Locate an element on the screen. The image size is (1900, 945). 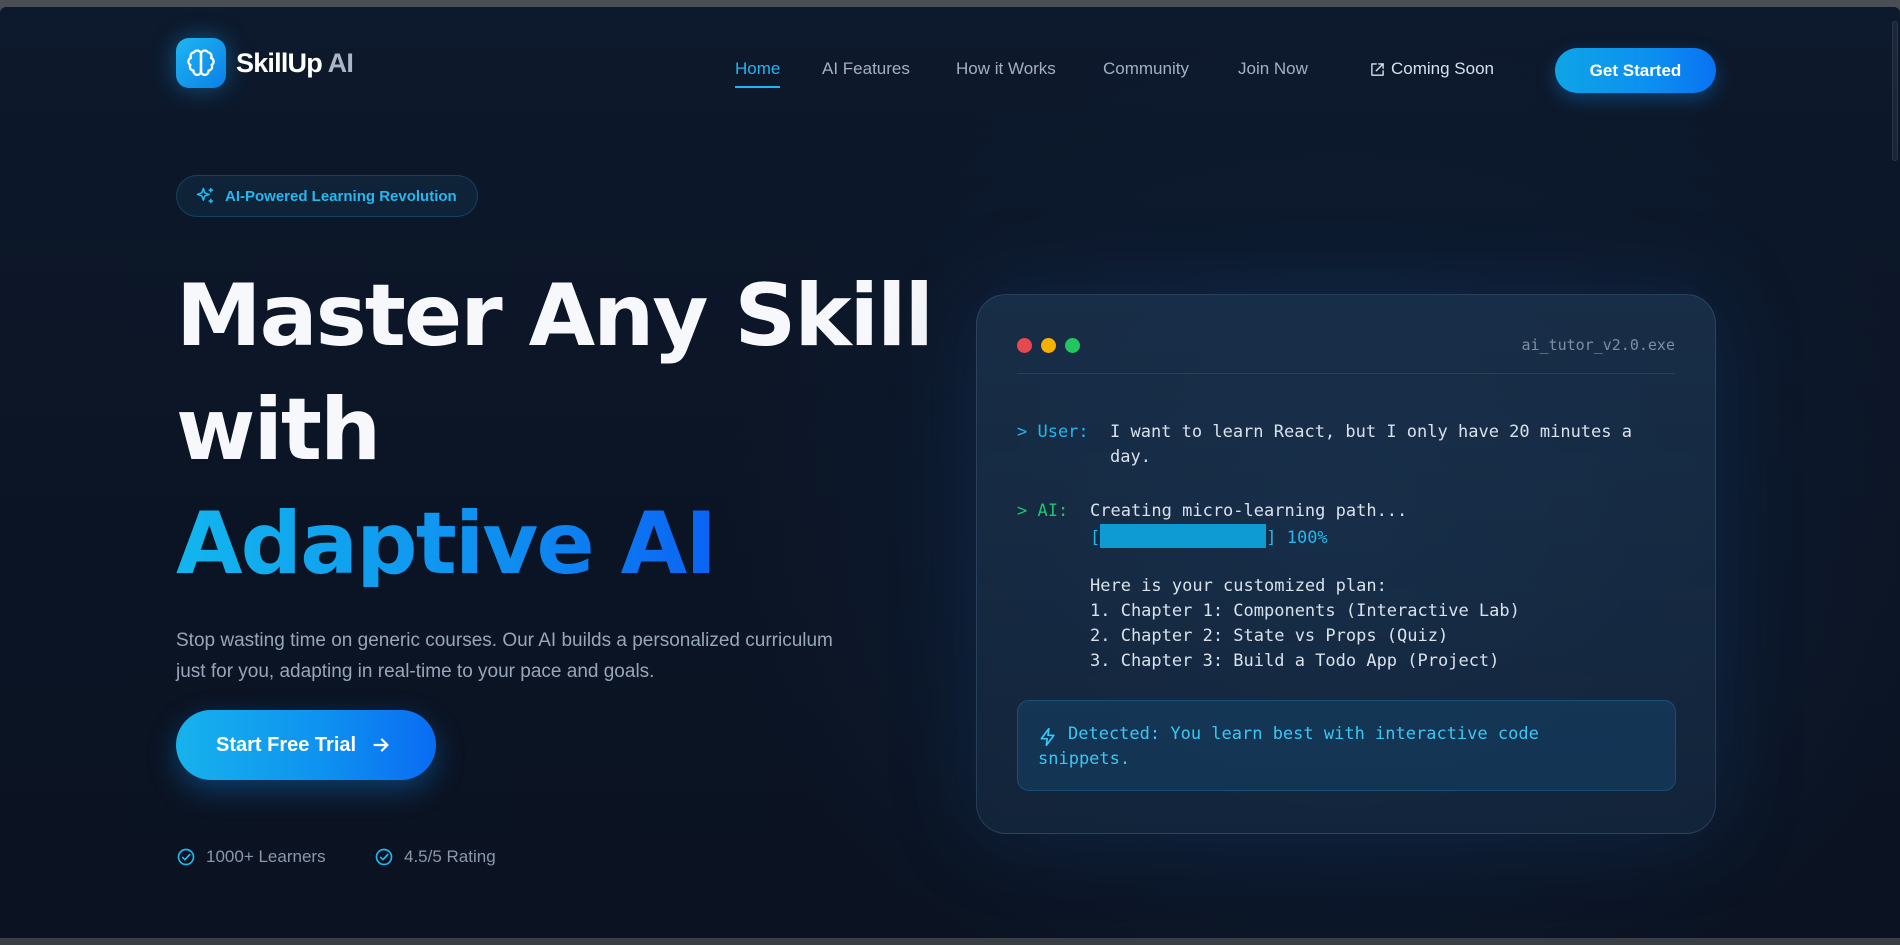
plan-intro: Here is your customized plan: is located at coordinates (1238, 586).